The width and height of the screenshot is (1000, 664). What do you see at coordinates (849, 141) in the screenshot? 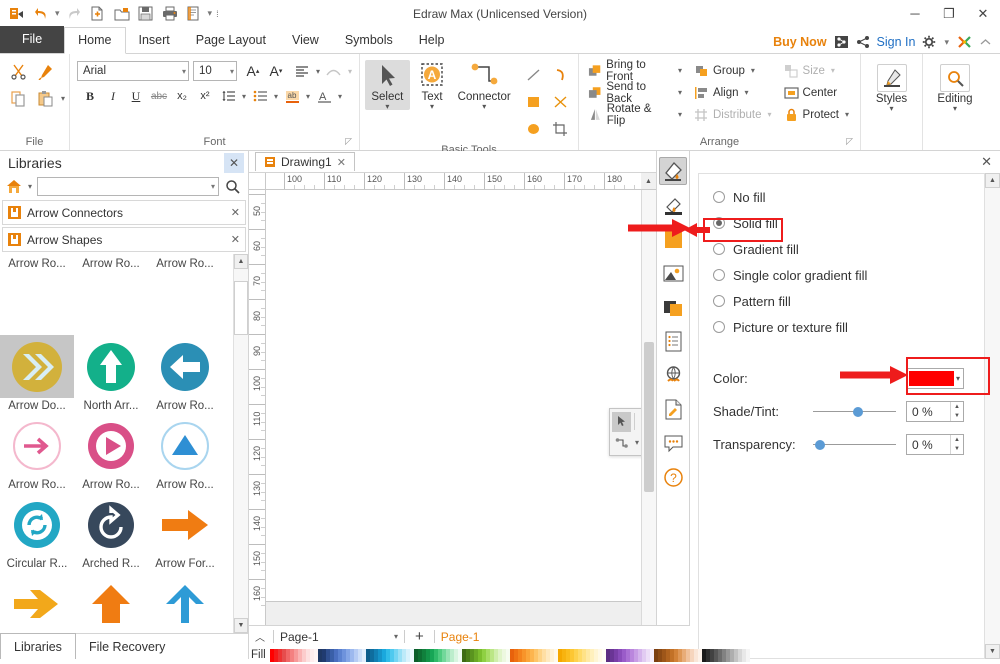
I see `arrange-dialog-launcher-icon: ◸` at bounding box center [849, 141].